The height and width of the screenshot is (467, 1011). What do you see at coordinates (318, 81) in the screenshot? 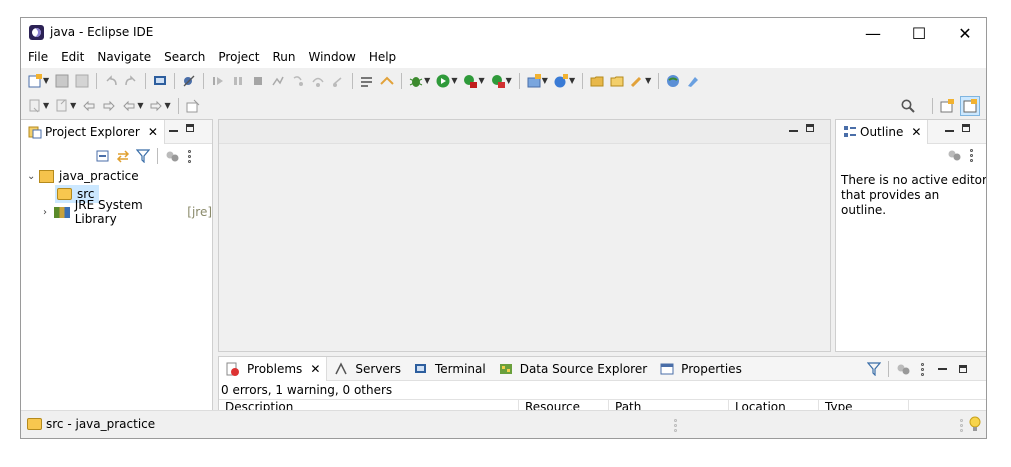
I see `step-over-icon` at bounding box center [318, 81].